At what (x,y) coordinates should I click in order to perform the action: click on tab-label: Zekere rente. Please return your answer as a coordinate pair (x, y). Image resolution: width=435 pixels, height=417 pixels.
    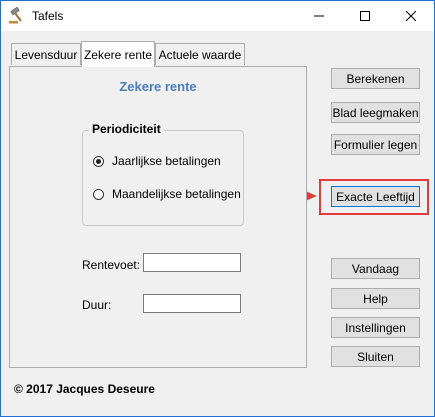
    Looking at the image, I should click on (118, 54).